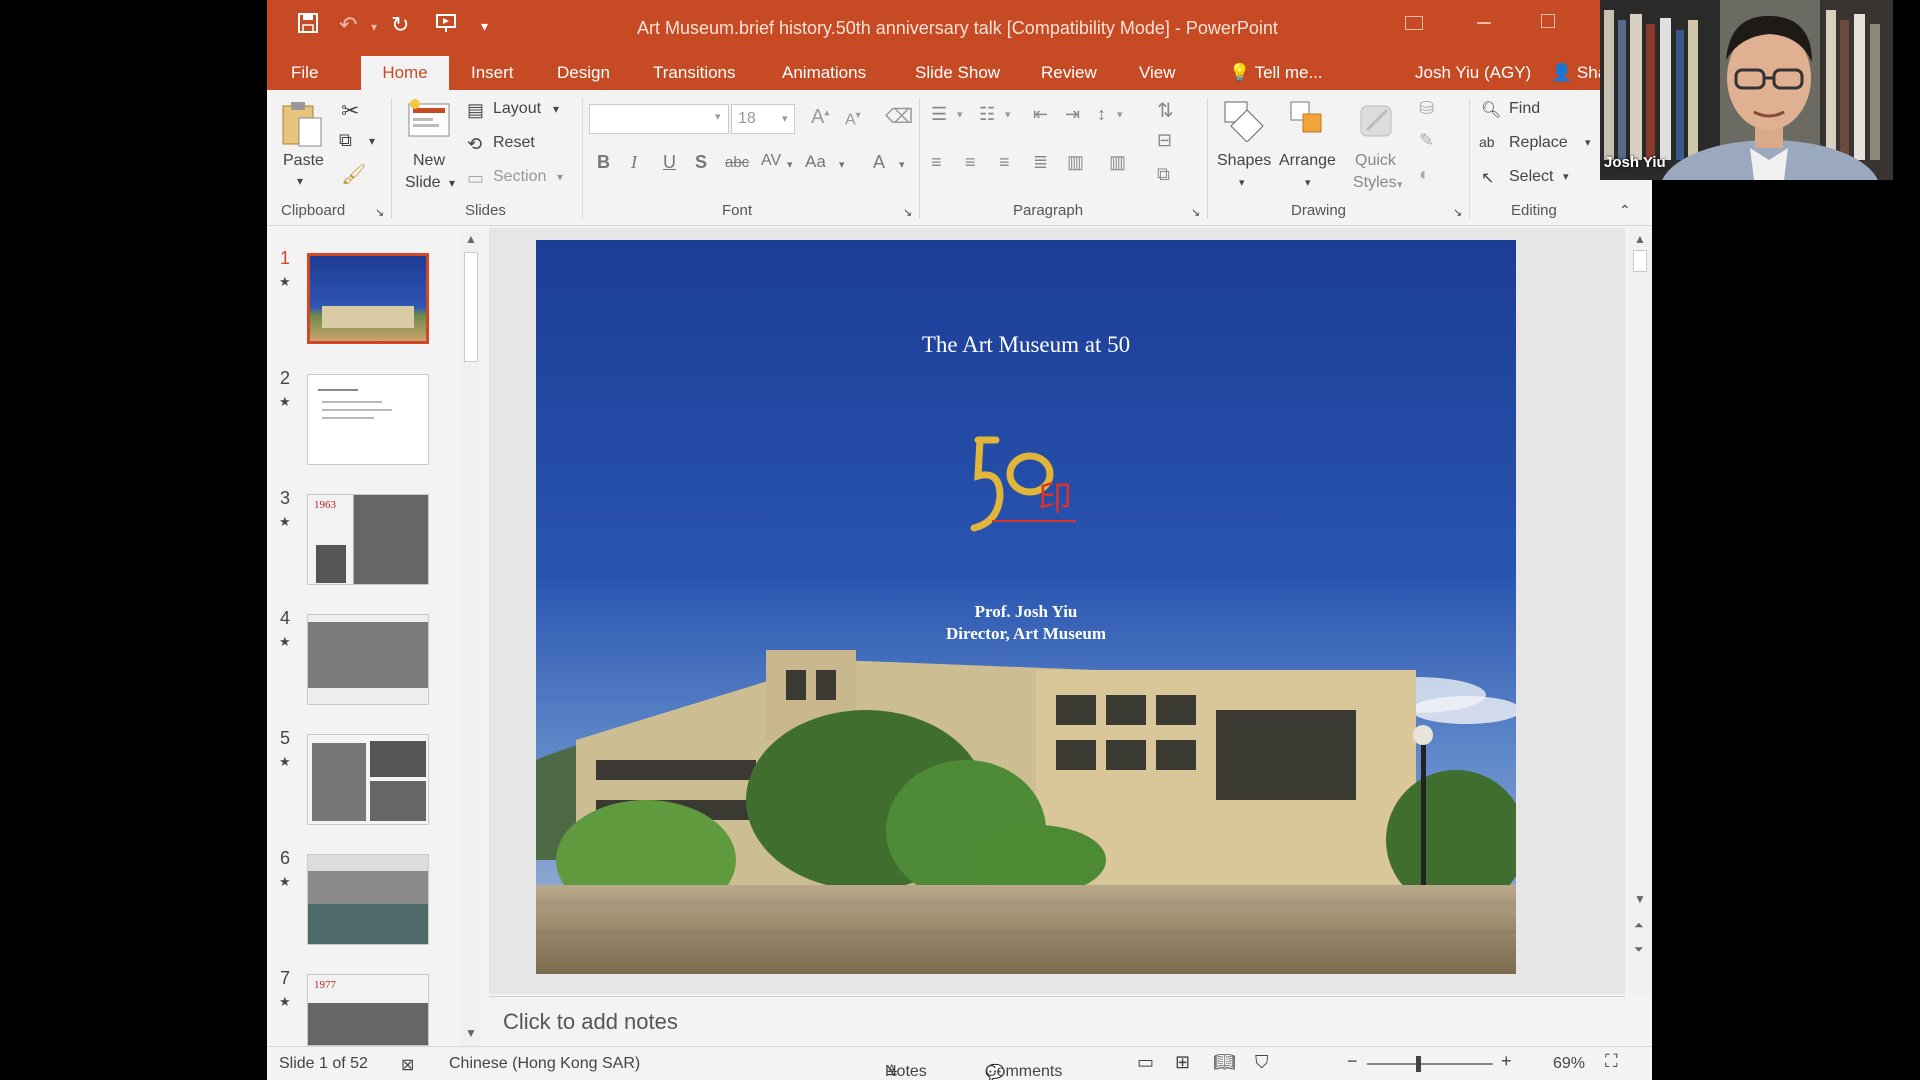 Image resolution: width=1920 pixels, height=1080 pixels. Describe the element at coordinates (1040, 114) in the screenshot. I see `decrease-indent-icon: ⇤` at that location.